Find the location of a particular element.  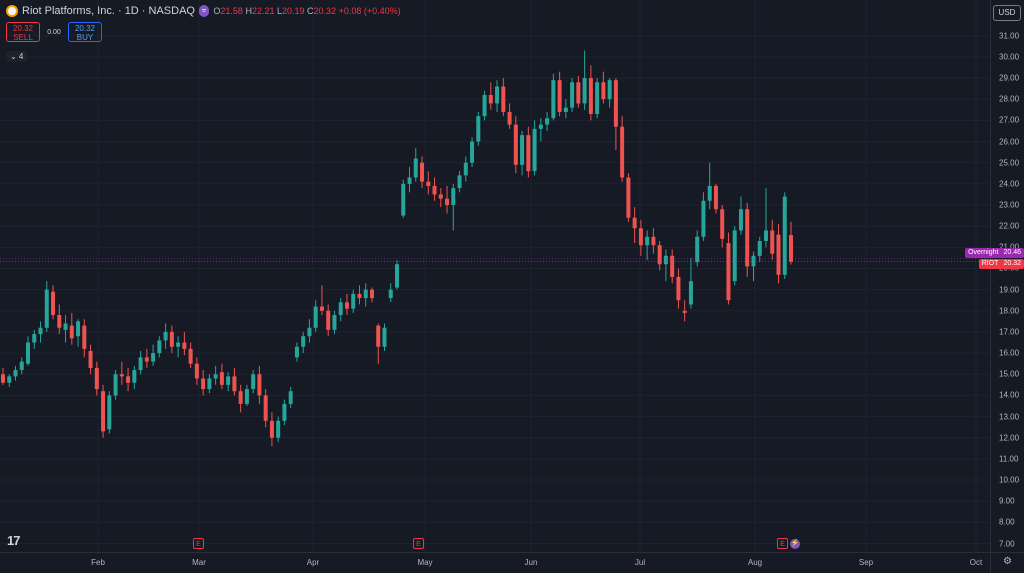

price-tick-label: 8.00 is located at coordinates (1007, 522).